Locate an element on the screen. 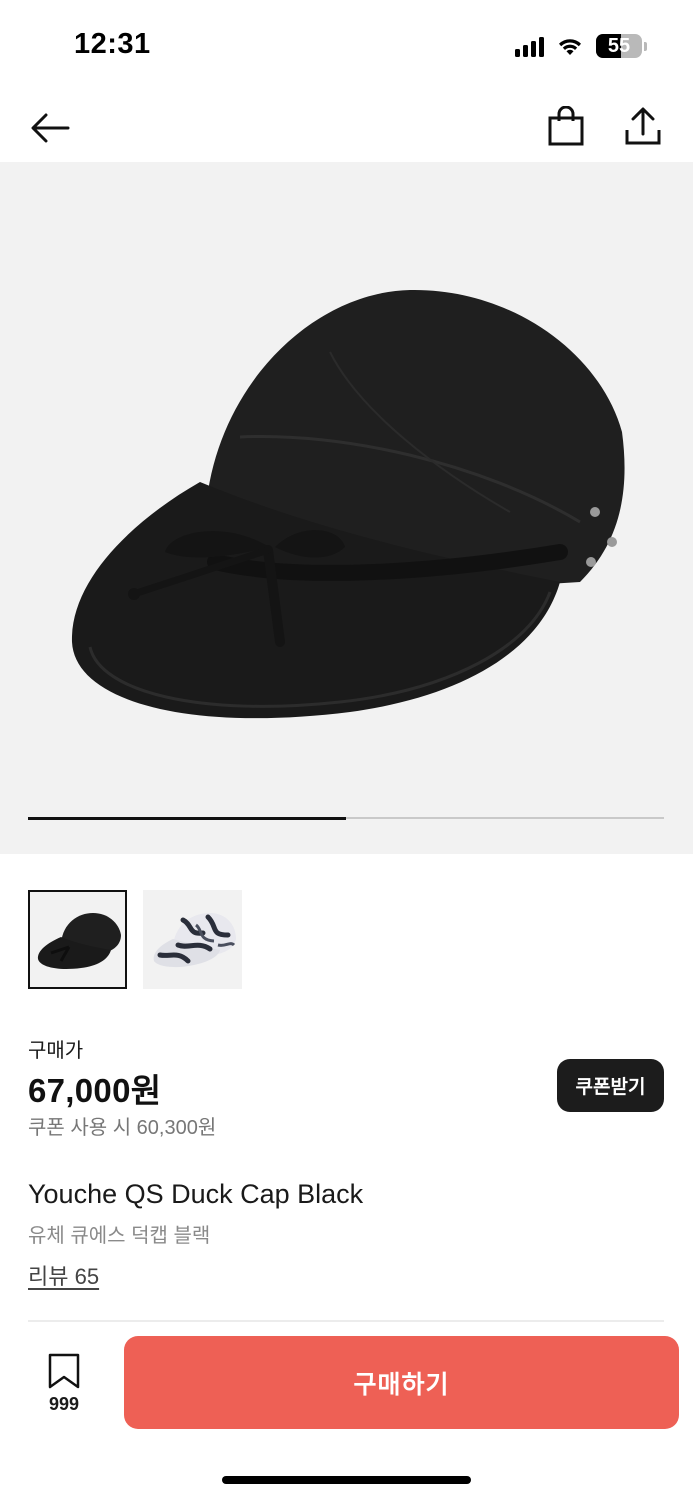 Image resolution: width=693 pixels, height=1500 pixels. thumbnail-black-cap is located at coordinates (77, 939).